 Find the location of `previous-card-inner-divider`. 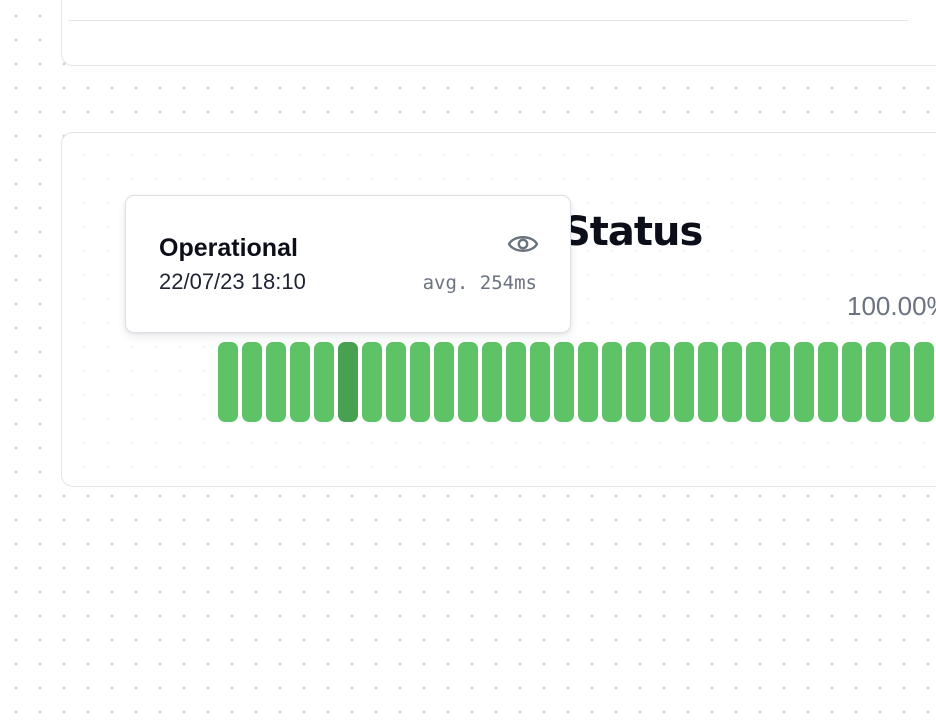

previous-card-inner-divider is located at coordinates (488, 21).